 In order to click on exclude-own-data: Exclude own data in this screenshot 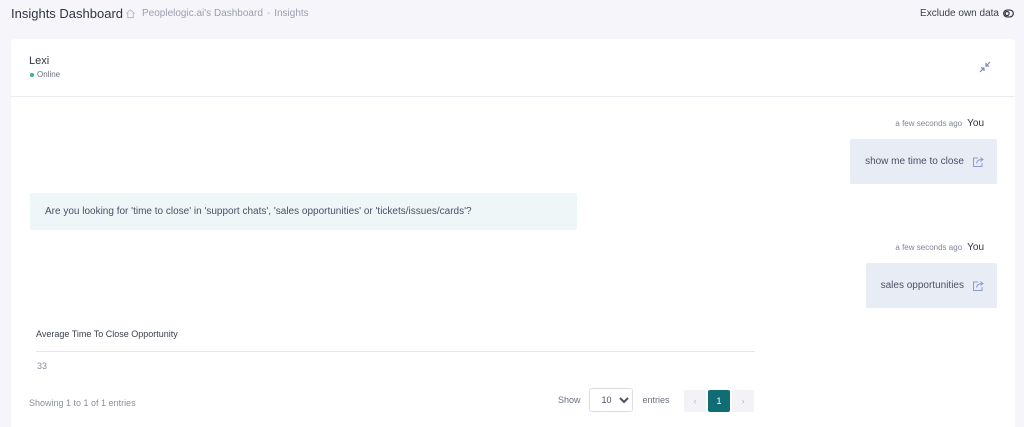, I will do `click(967, 13)`.